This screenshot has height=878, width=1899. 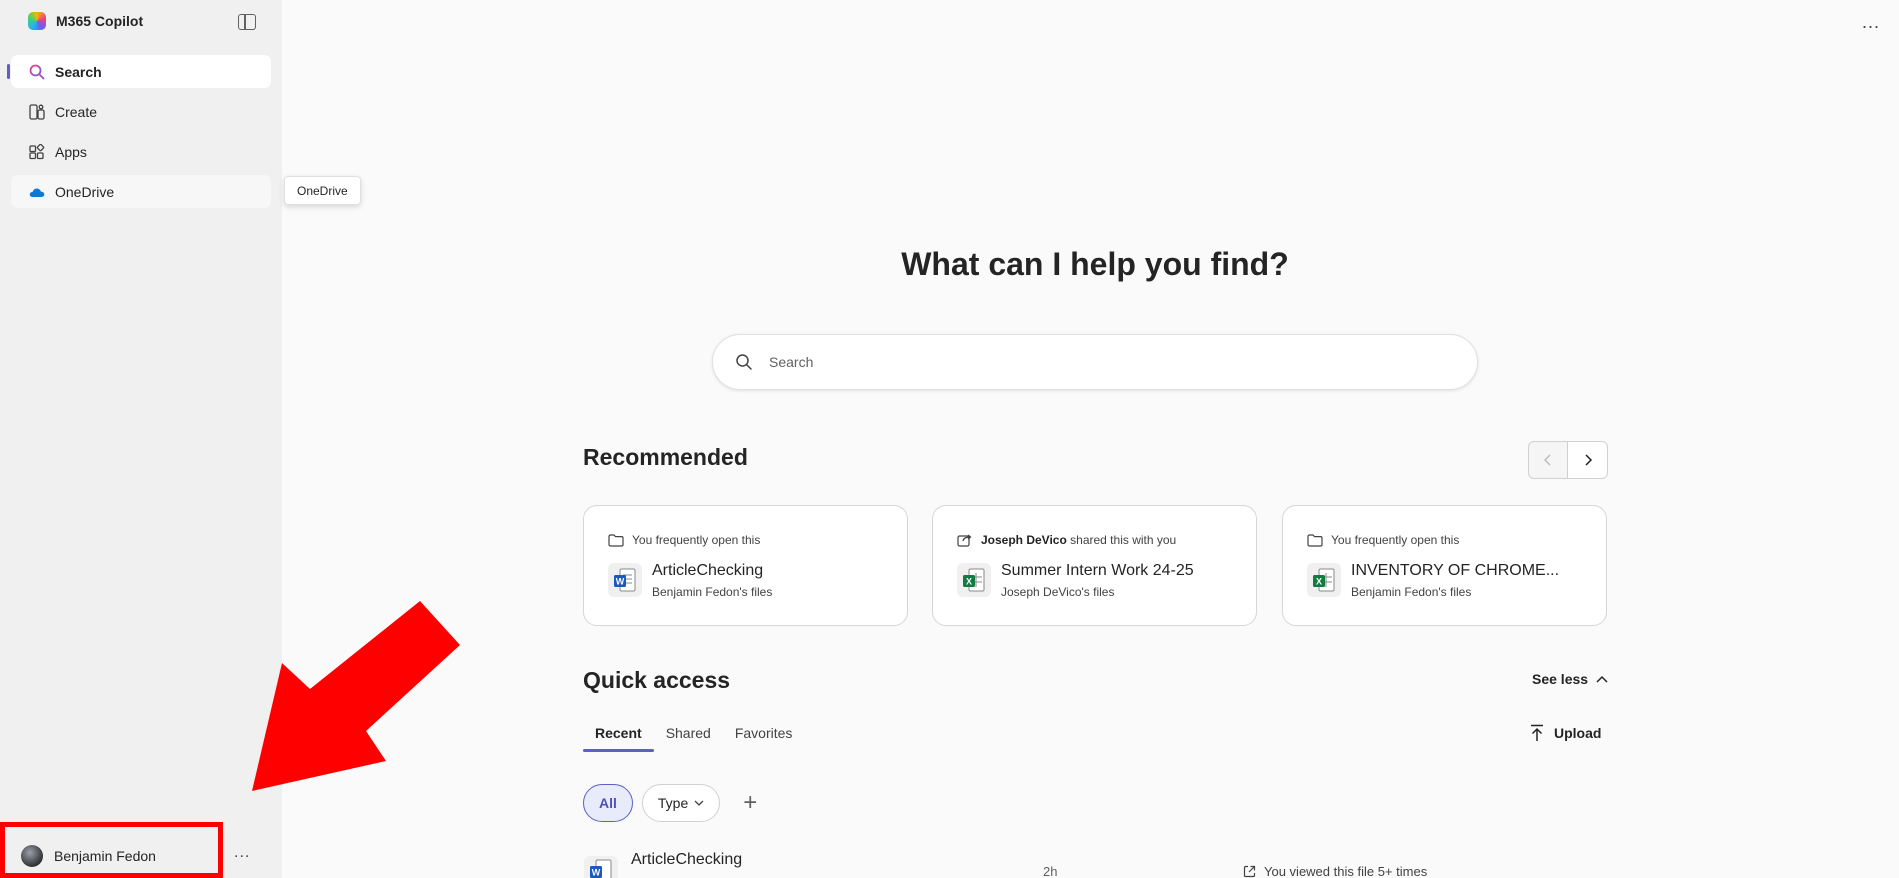 I want to click on recommended-title: Recommended, so click(x=665, y=457).